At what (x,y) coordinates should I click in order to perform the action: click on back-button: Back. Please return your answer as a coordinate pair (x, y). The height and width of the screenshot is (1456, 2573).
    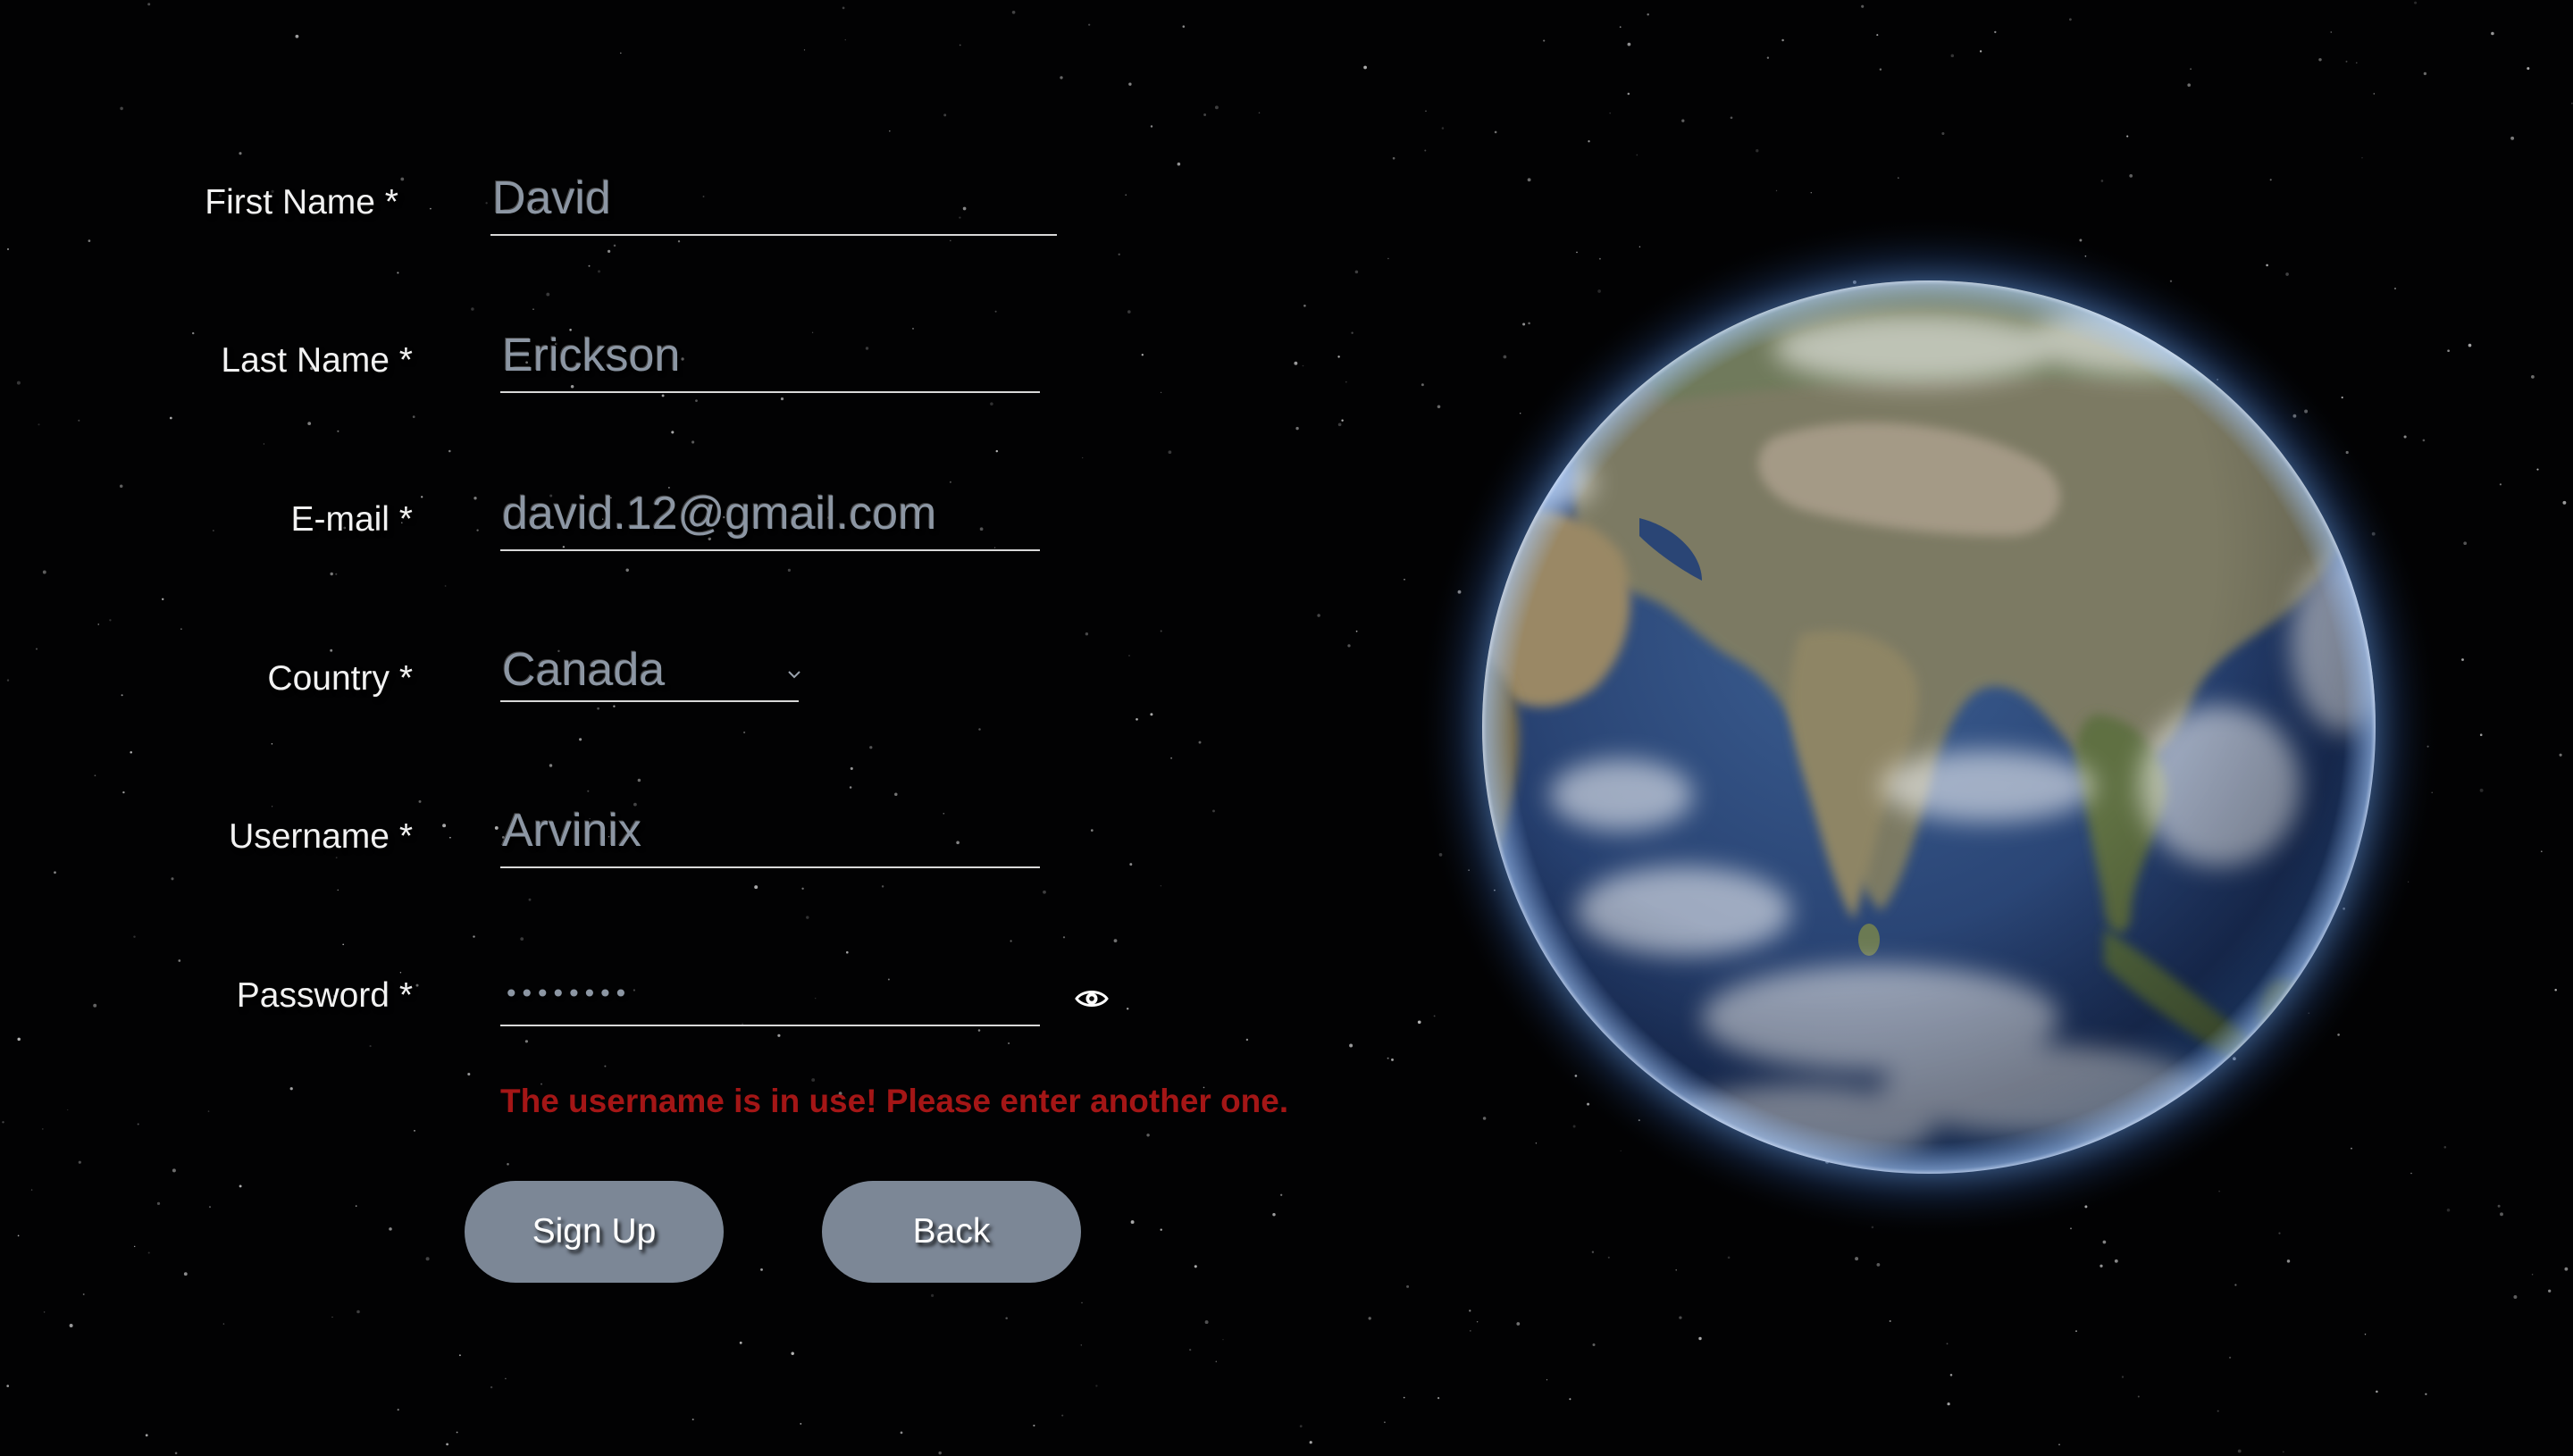
    Looking at the image, I should click on (952, 1232).